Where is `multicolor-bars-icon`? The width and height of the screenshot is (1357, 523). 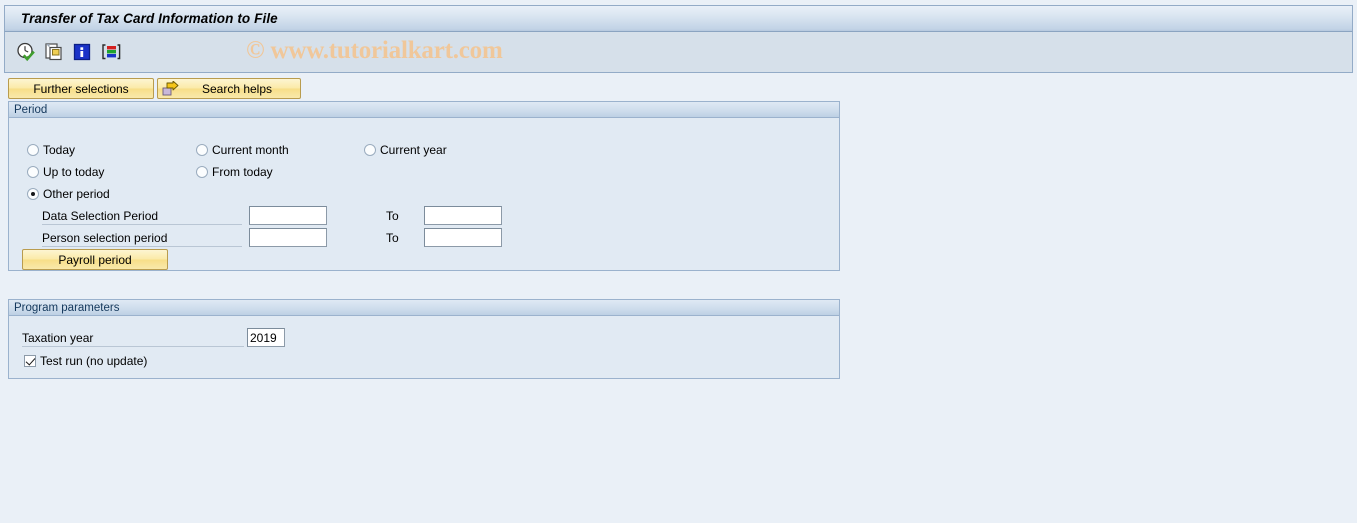 multicolor-bars-icon is located at coordinates (110, 52).